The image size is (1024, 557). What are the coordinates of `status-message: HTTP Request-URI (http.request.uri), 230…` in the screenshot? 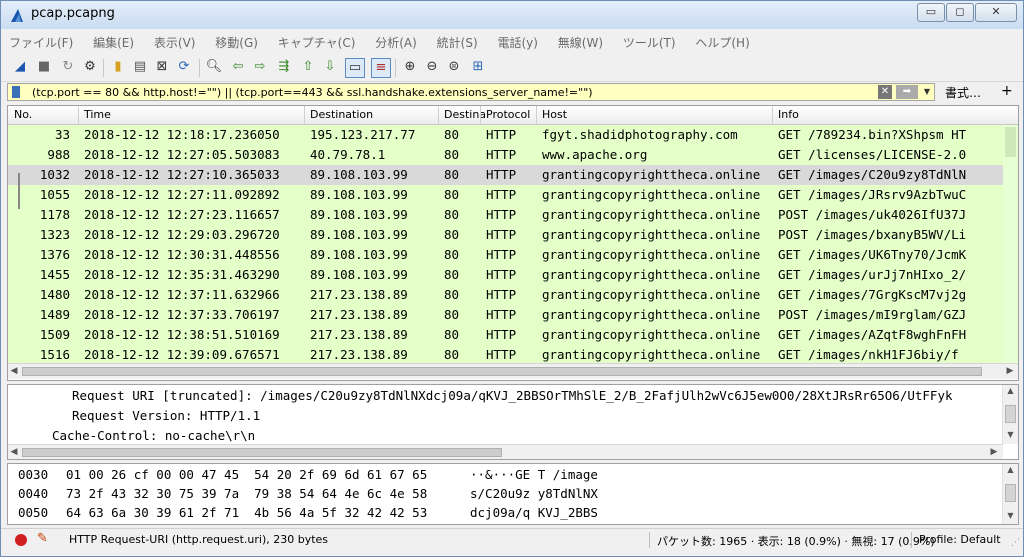 It's located at (199, 539).